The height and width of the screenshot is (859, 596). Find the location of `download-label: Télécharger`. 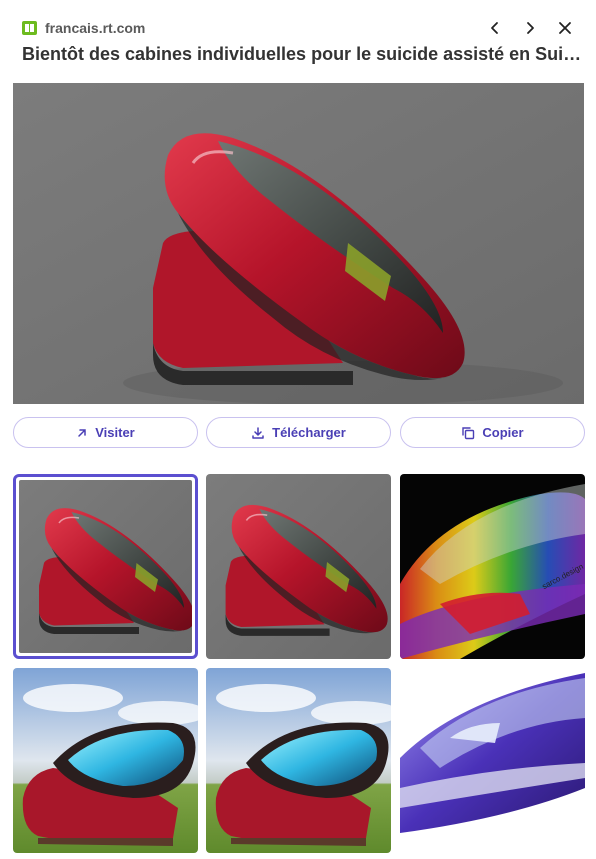

download-label: Télécharger is located at coordinates (309, 432).